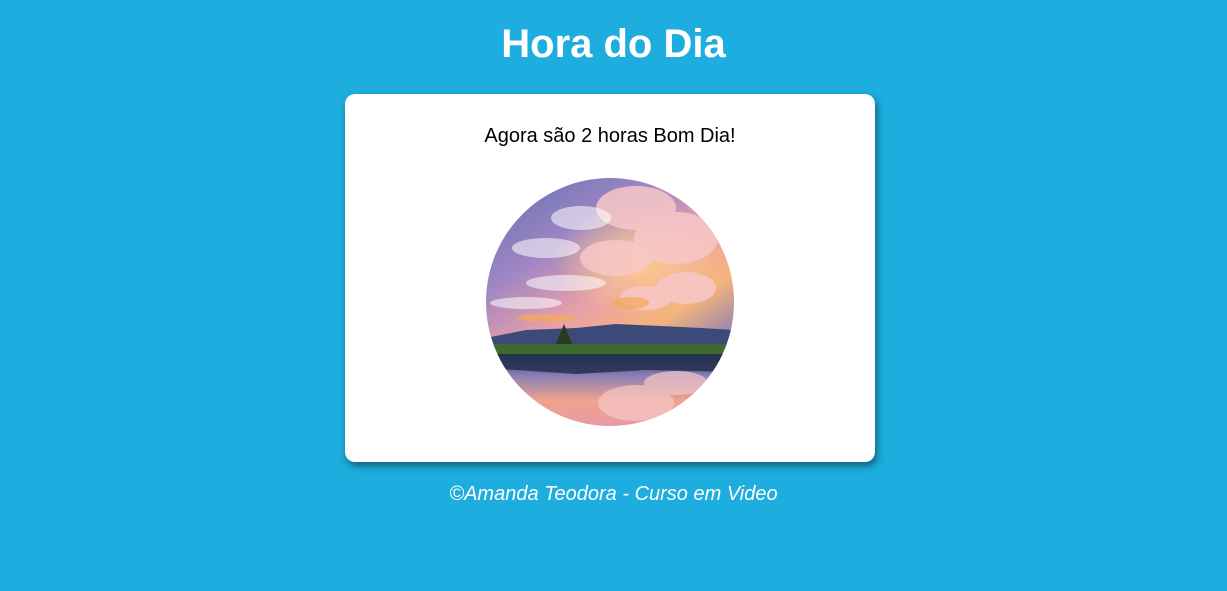  I want to click on footer-credit: ©Amanda Teodora - Curso em Video, so click(613, 494).